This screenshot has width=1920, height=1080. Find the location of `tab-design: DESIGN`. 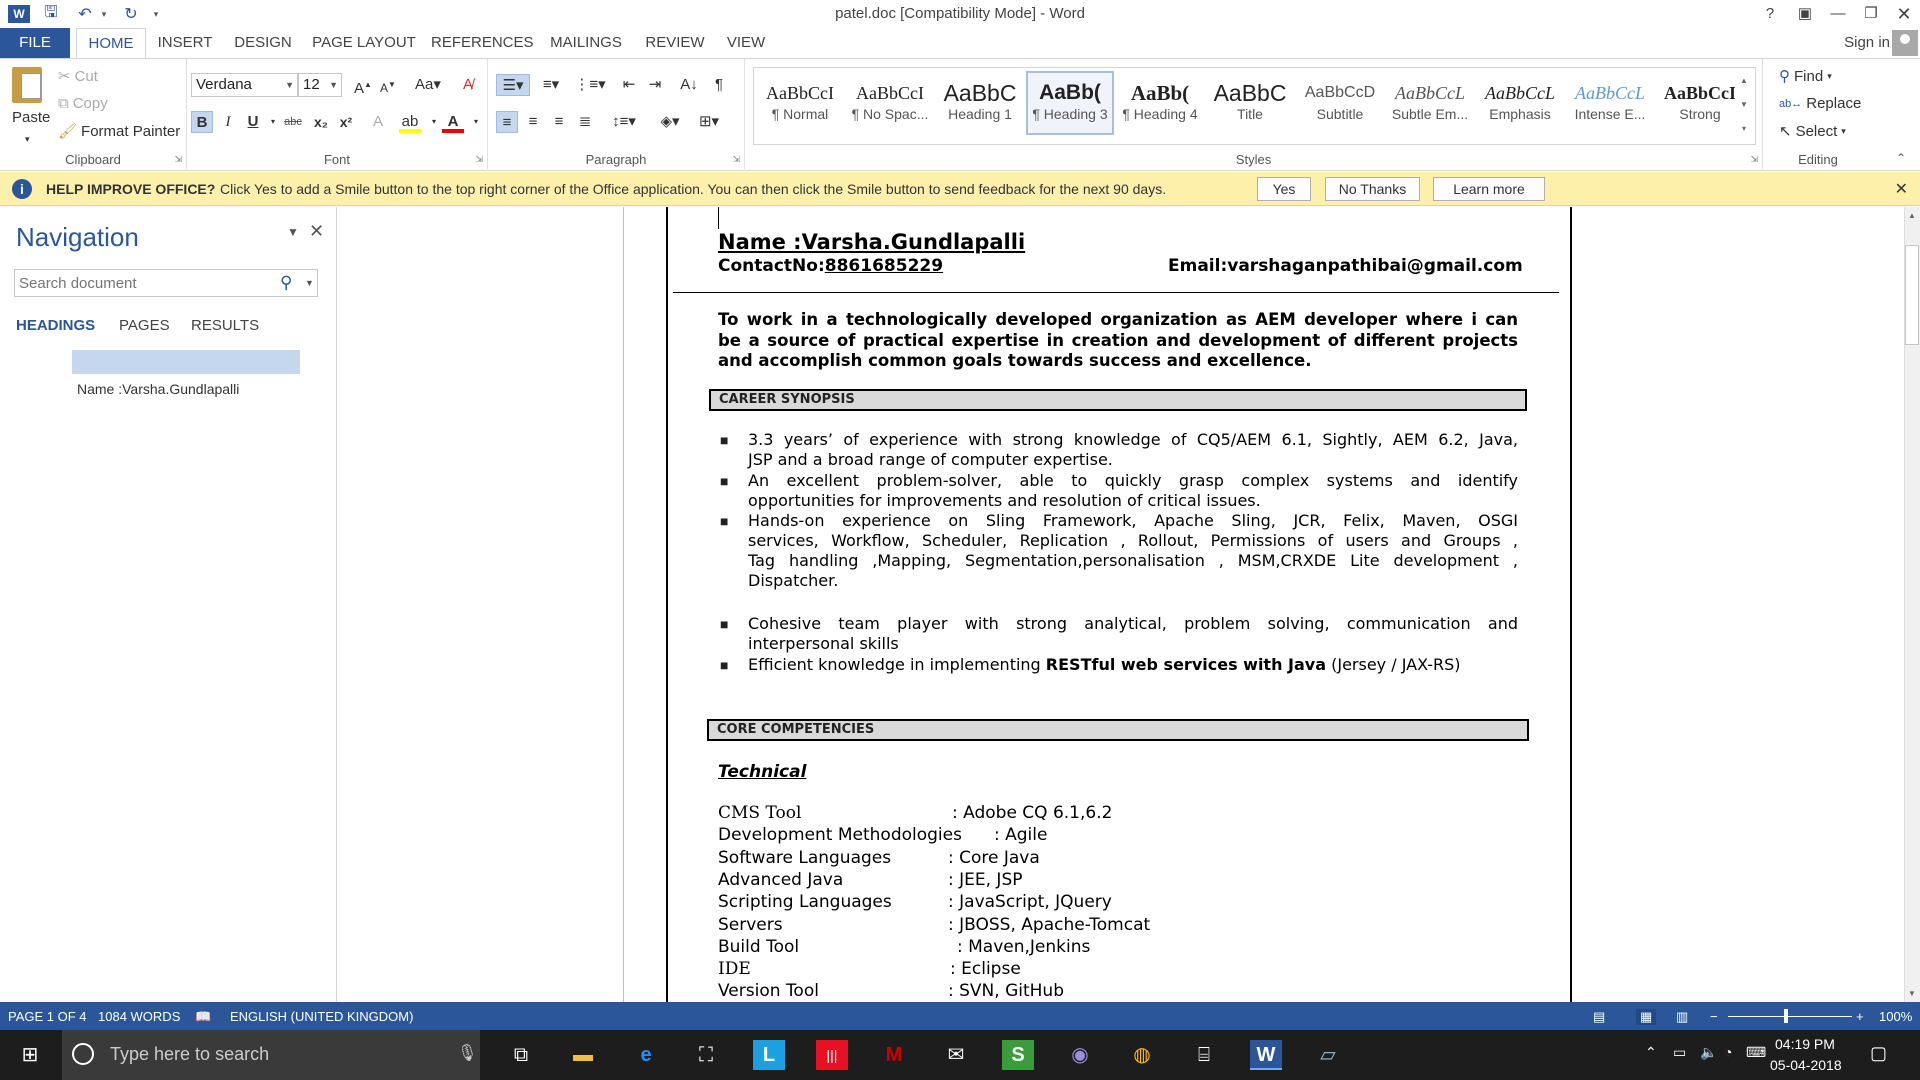

tab-design: DESIGN is located at coordinates (263, 43).